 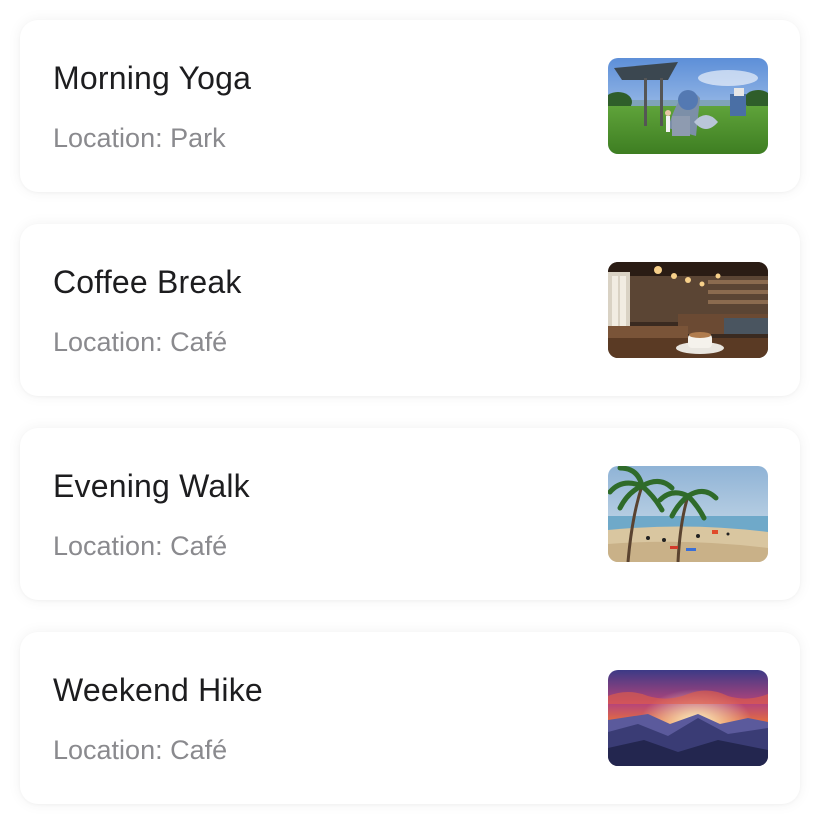 I want to click on event-location: Location: Park, so click(x=139, y=138).